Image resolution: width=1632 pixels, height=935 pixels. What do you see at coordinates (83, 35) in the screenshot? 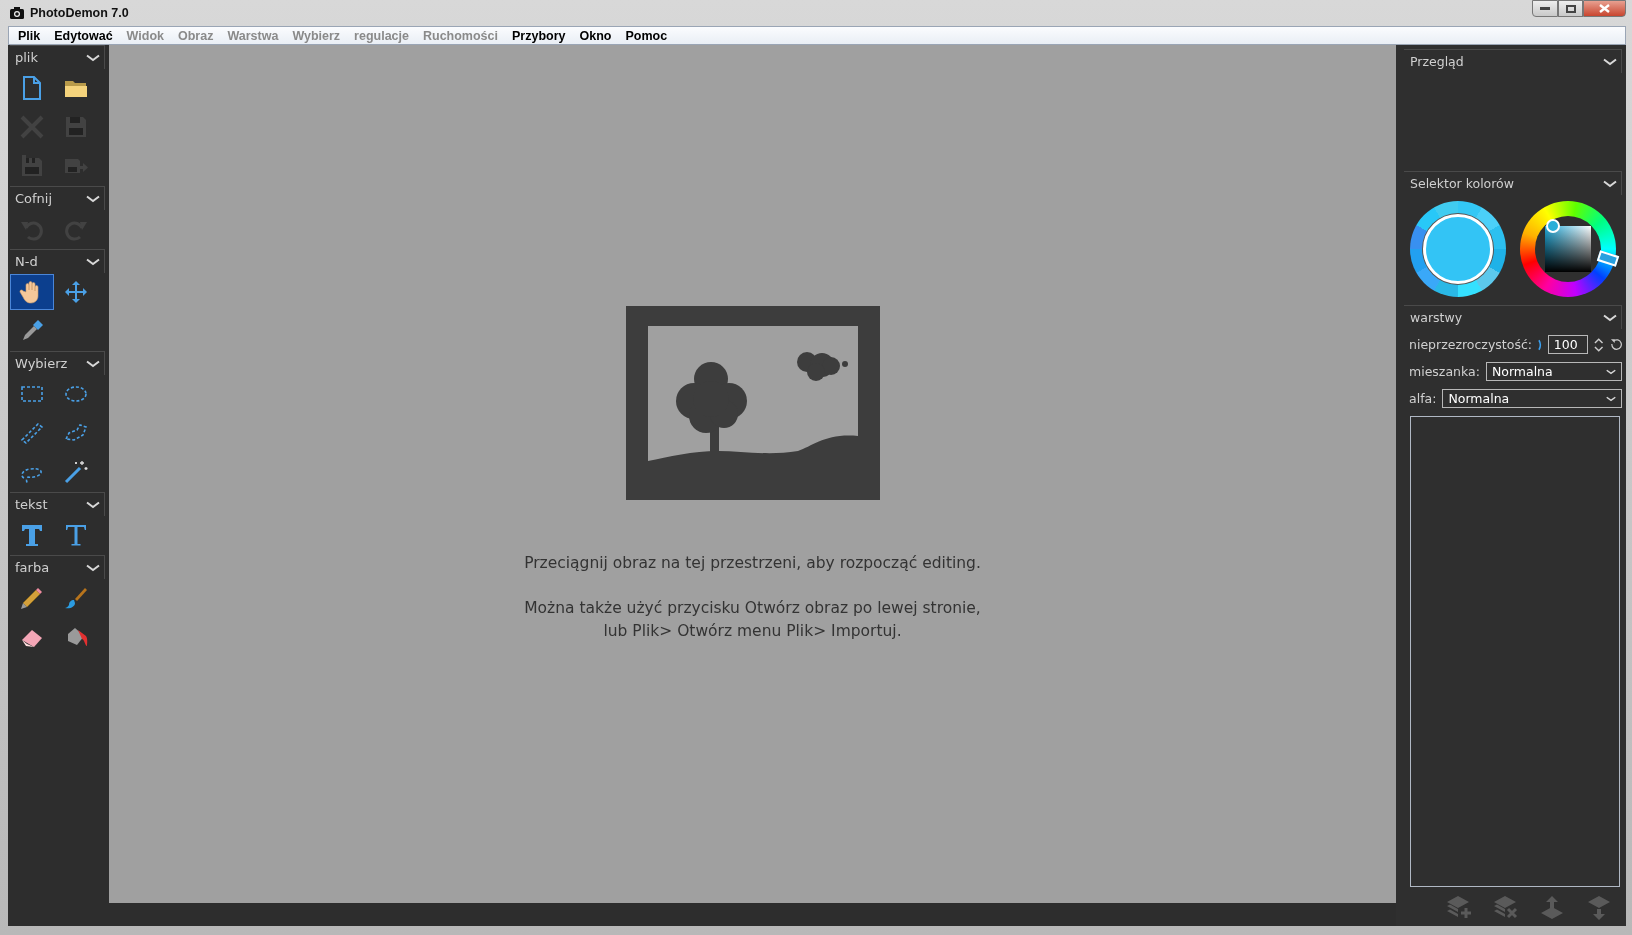
I see `menu-item: Edytować` at bounding box center [83, 35].